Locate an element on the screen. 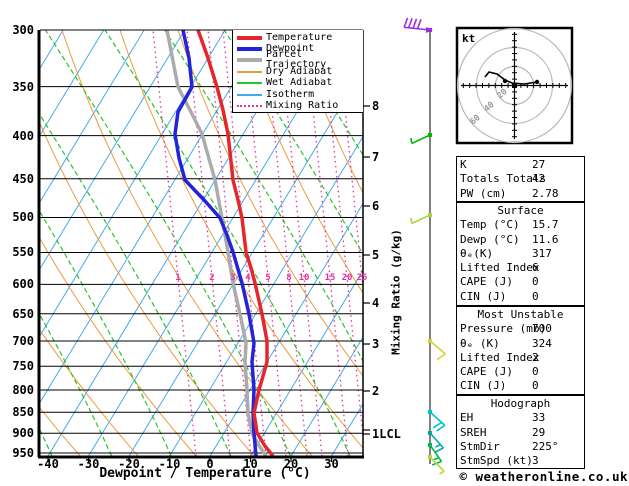  table-row: PW (cm) 2.78 is located at coordinates (520, 194).